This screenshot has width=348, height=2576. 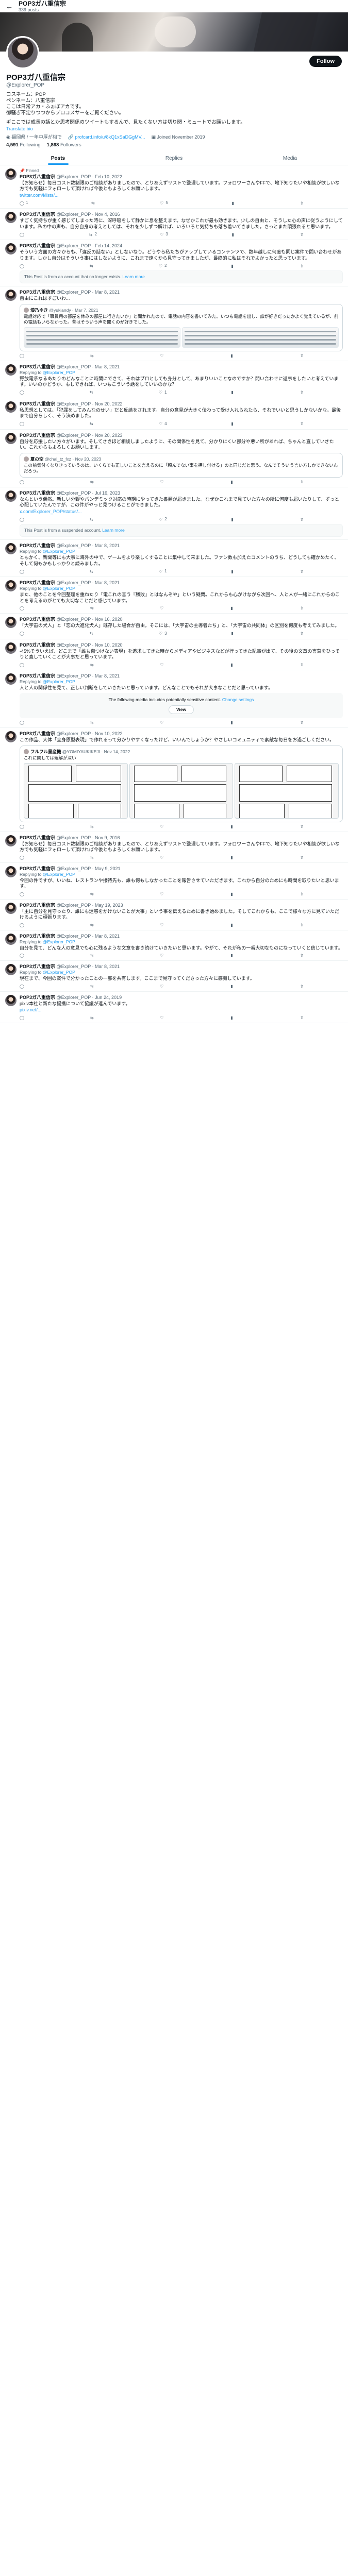 What do you see at coordinates (90, 176) in the screenshot?
I see `author-handle-date: @Explorer_POP · Feb 10, 2022` at bounding box center [90, 176].